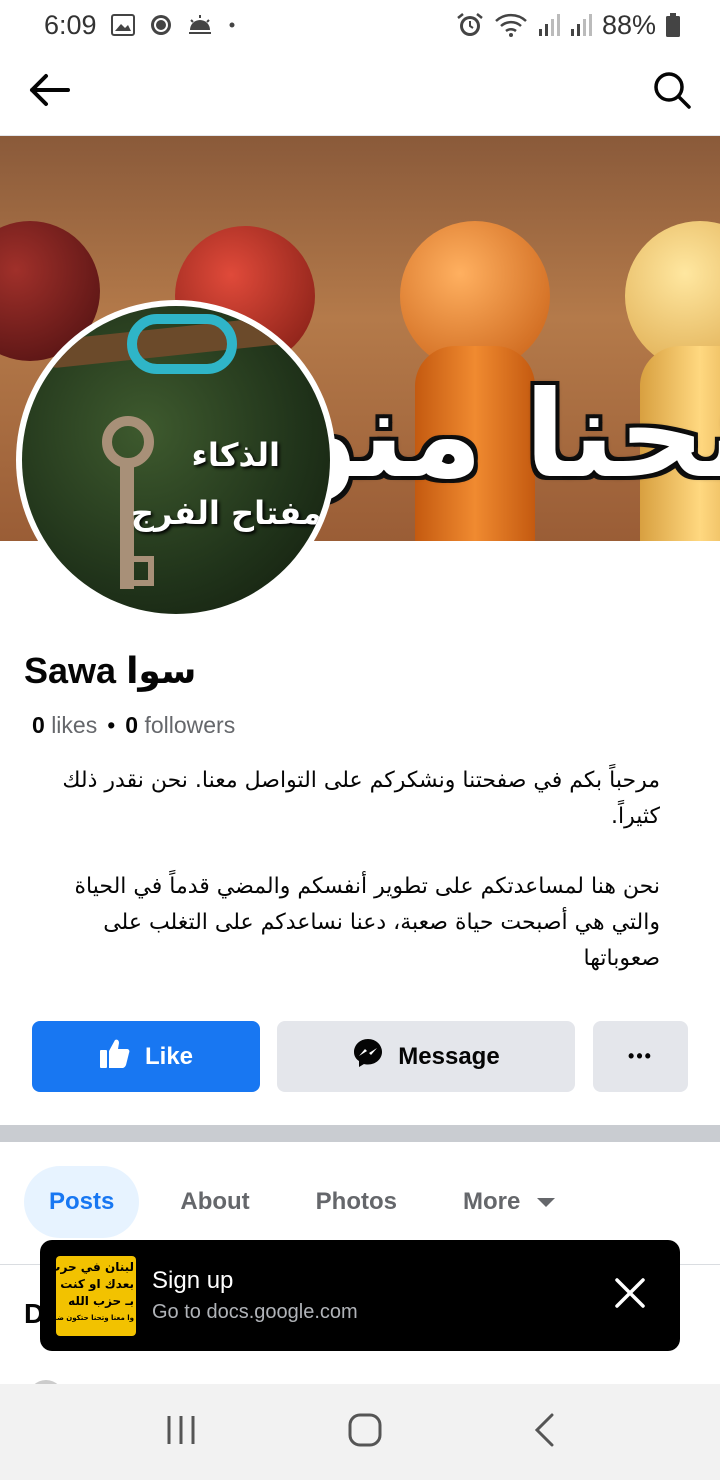 This screenshot has height=1480, width=720. I want to click on profile-avatar: الذكاء مفتاح الفرج, so click(176, 460).